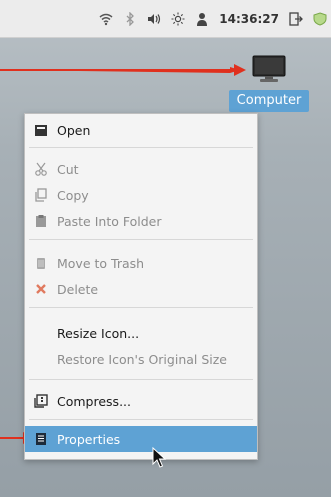 This screenshot has height=497, width=331. Describe the element at coordinates (41, 169) in the screenshot. I see `scissors-icon` at that location.